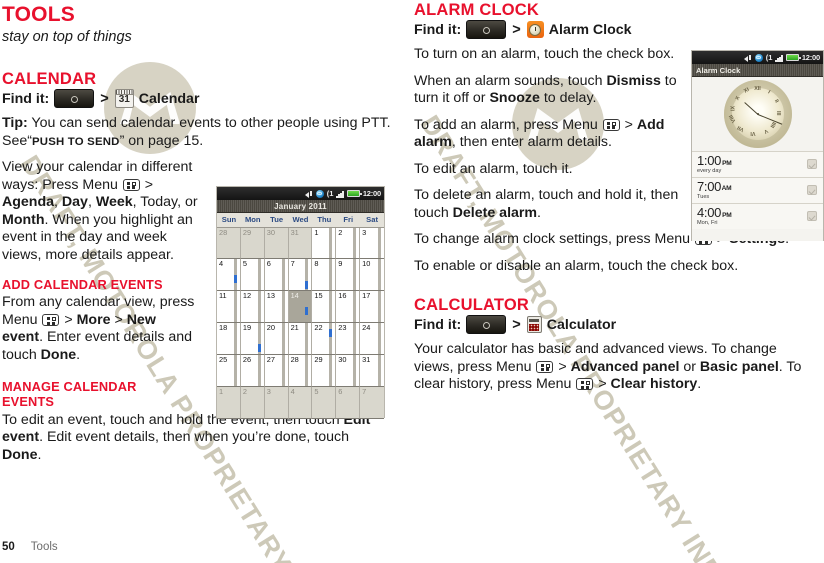 The height and width of the screenshot is (563, 824). Describe the element at coordinates (229, 339) in the screenshot. I see `calendar-day-cell: 18` at that location.